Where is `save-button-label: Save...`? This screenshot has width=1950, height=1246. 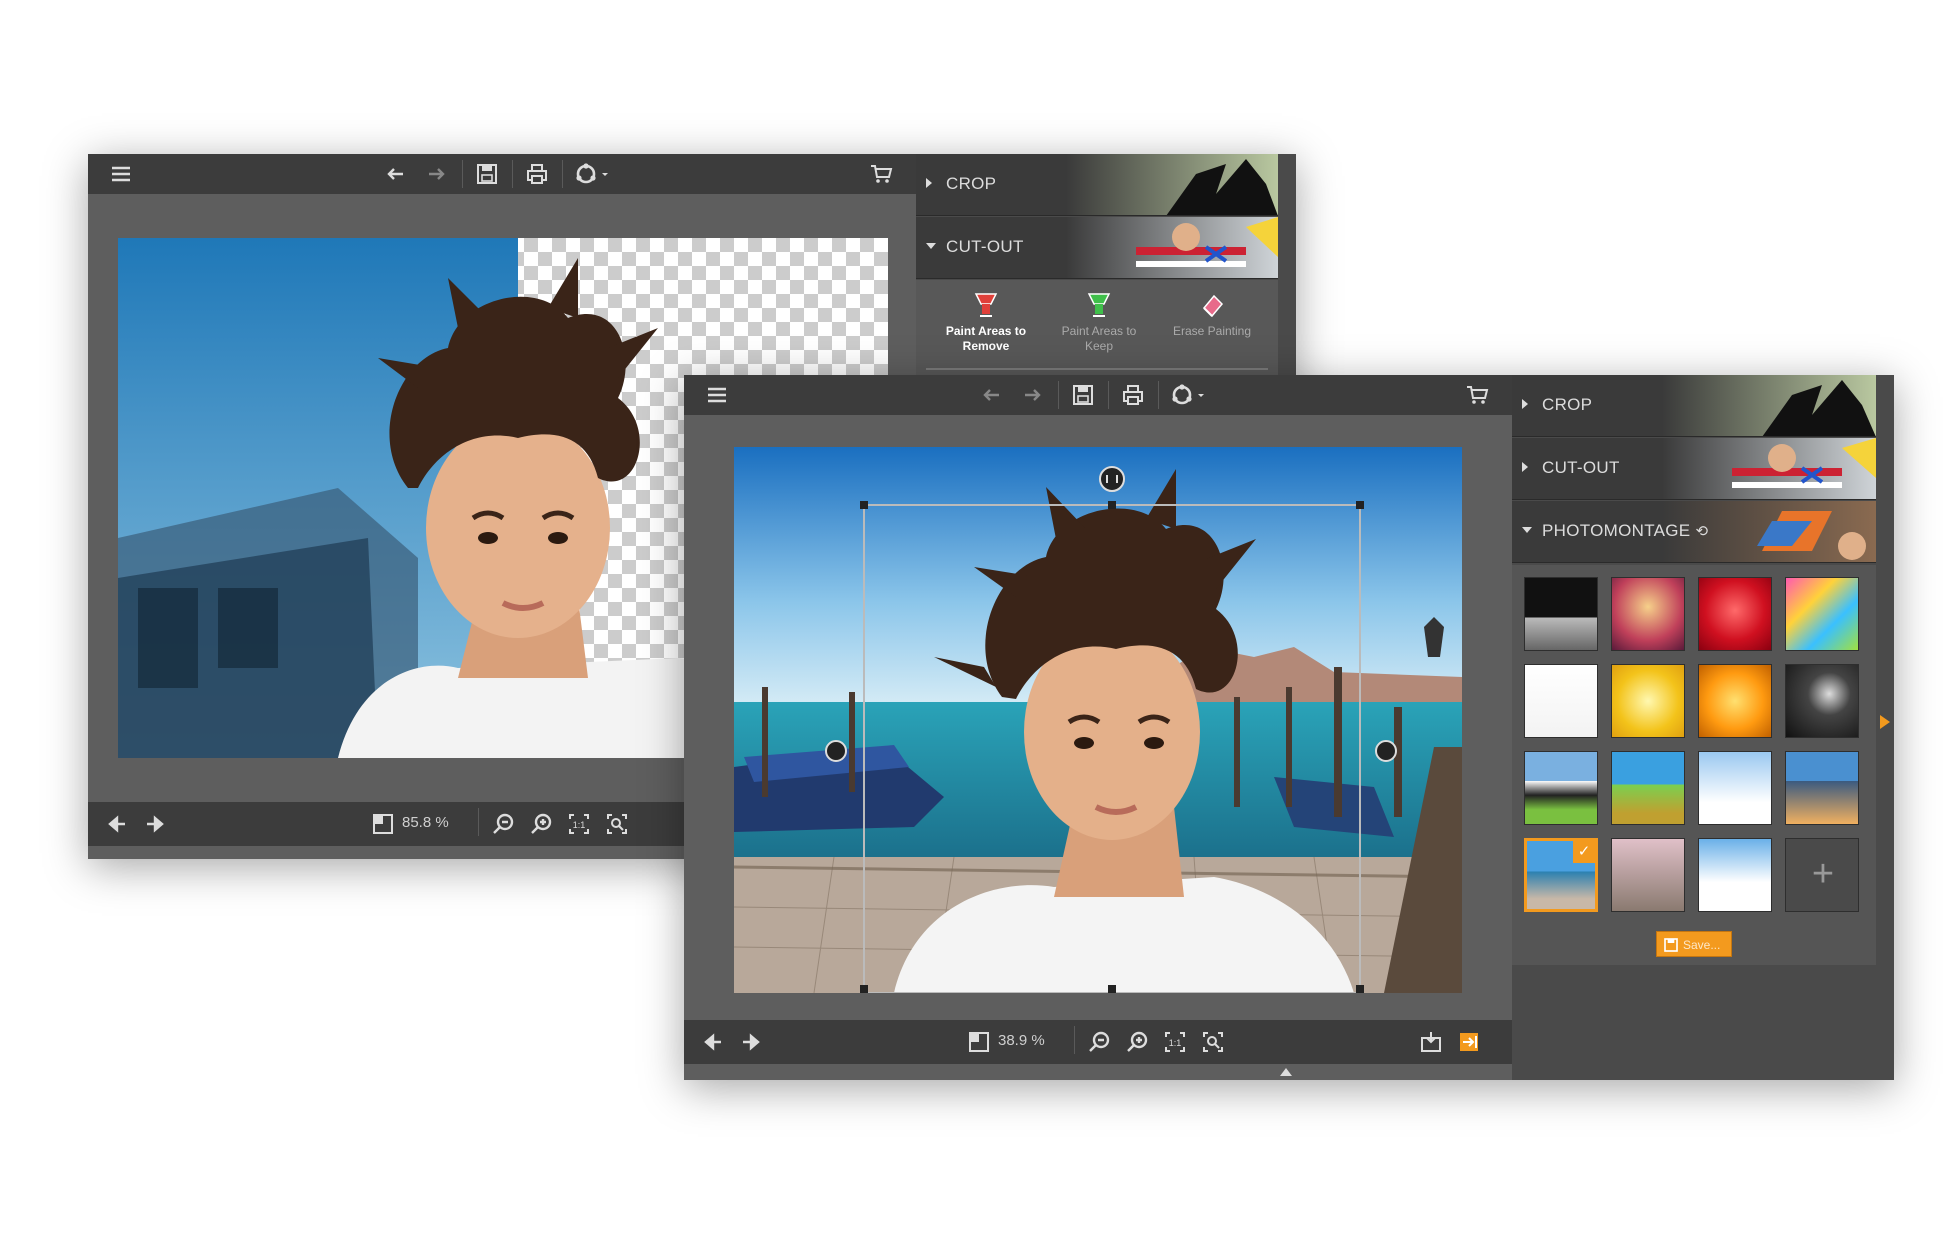 save-button-label: Save... is located at coordinates (1702, 945).